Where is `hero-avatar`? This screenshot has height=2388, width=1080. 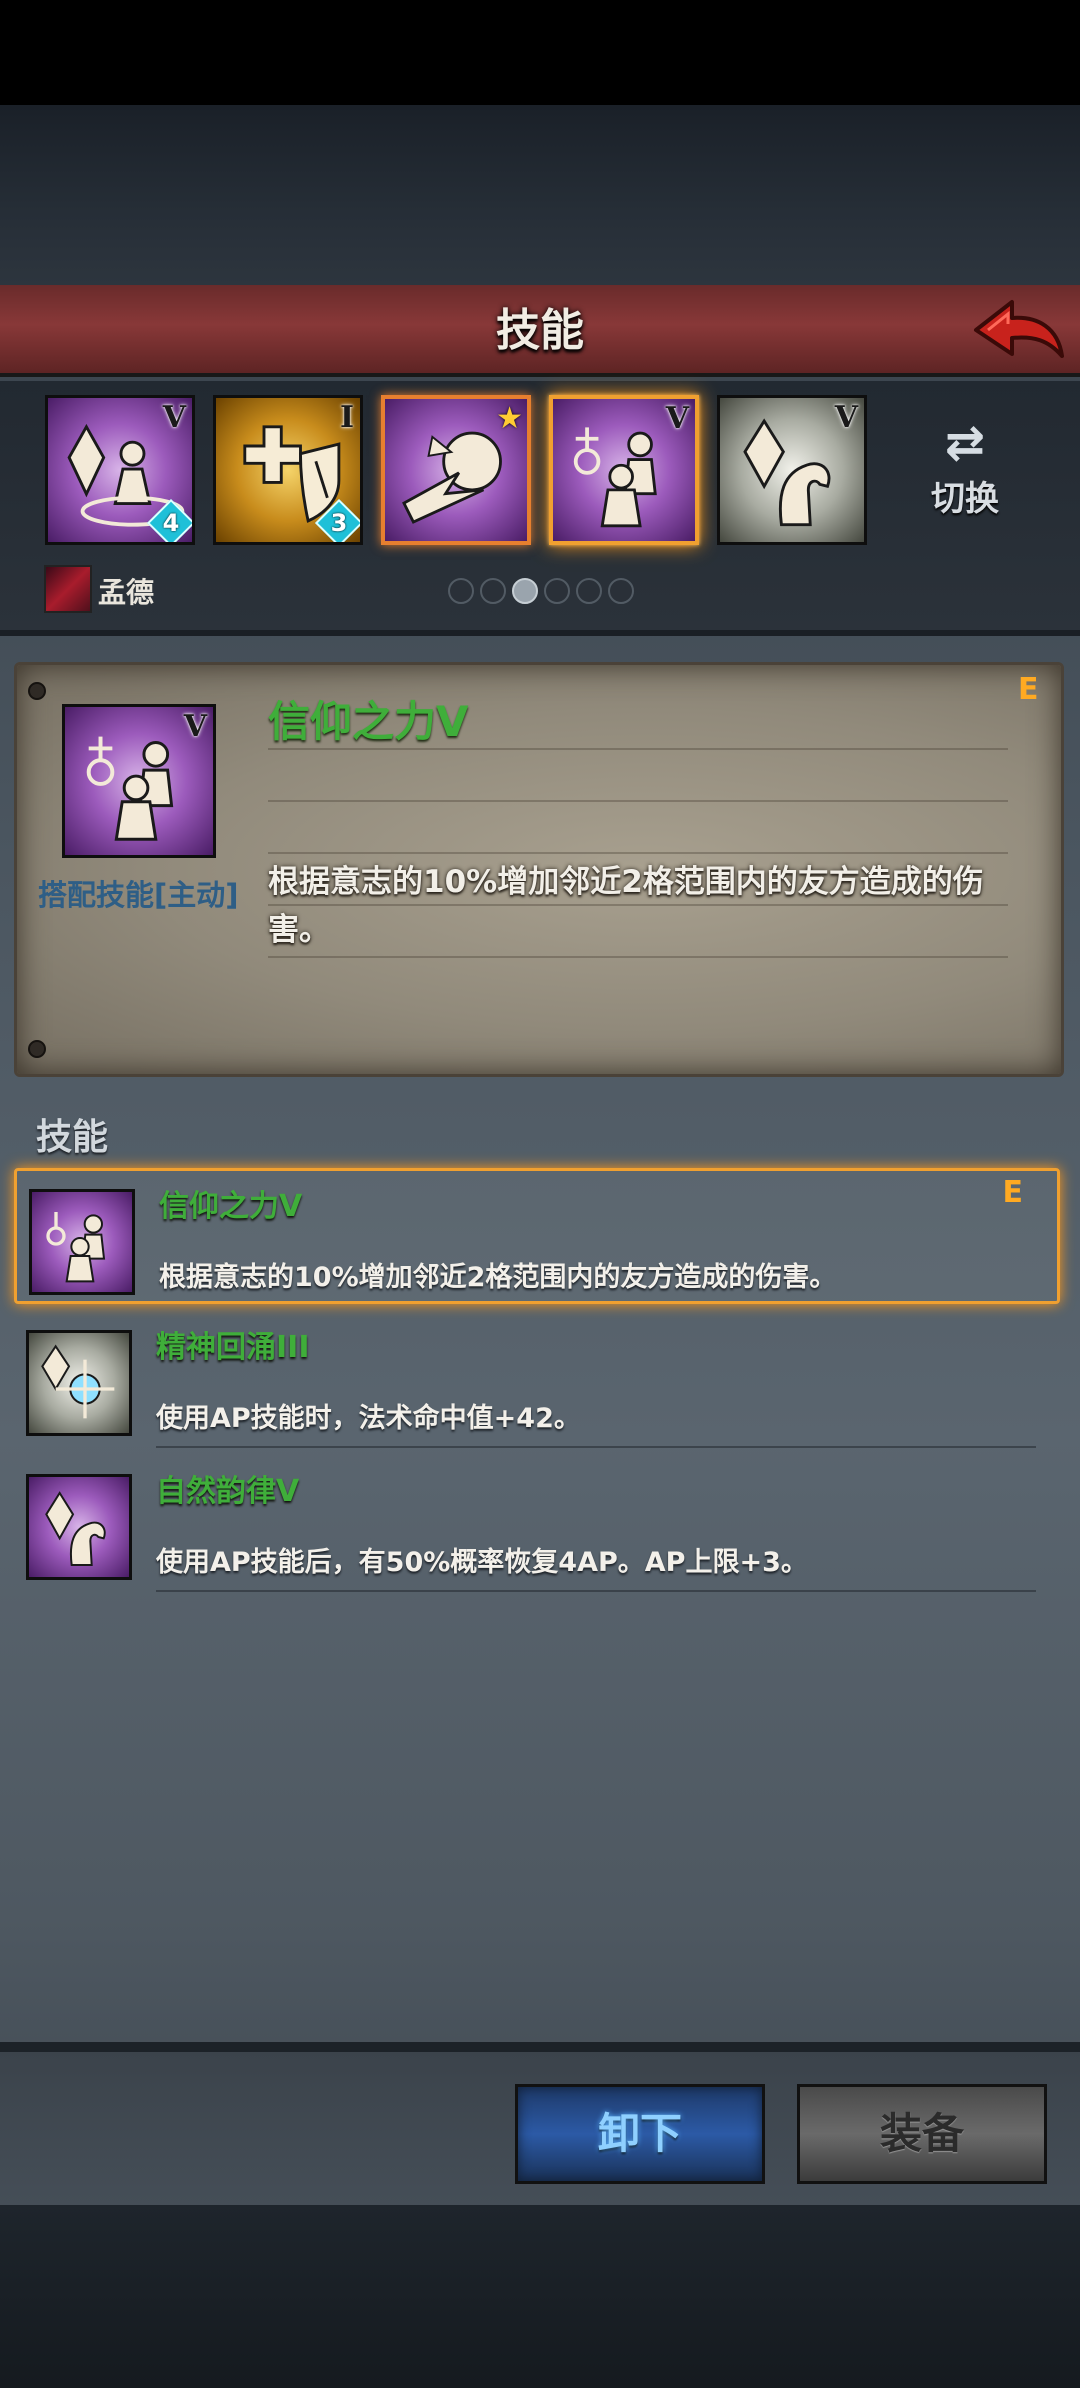 hero-avatar is located at coordinates (68, 589).